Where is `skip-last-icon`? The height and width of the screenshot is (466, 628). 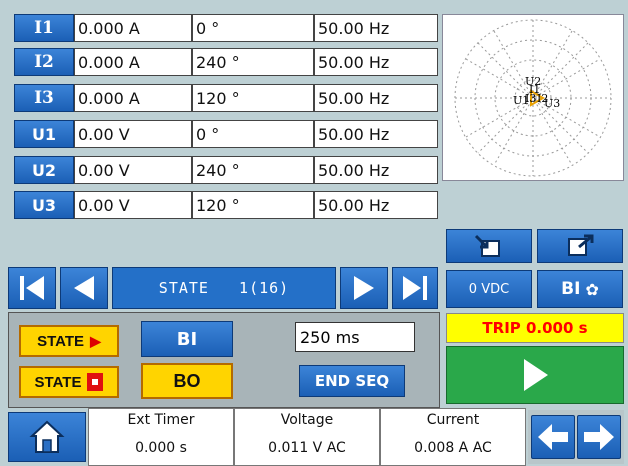 skip-last-icon is located at coordinates (415, 288).